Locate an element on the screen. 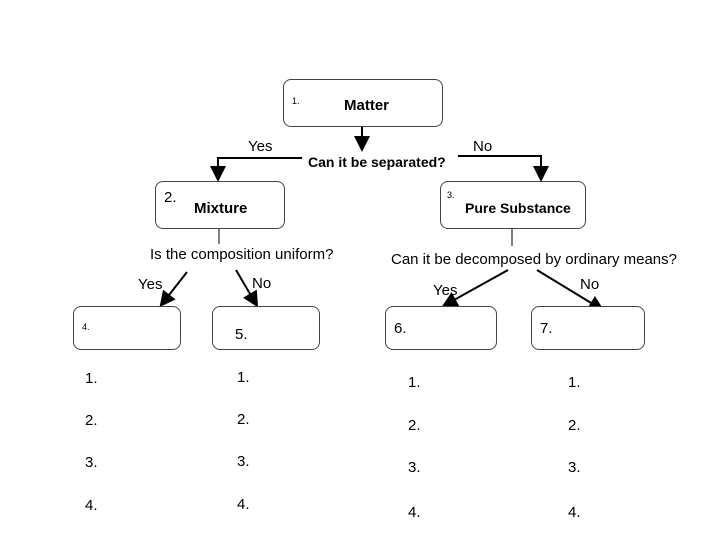  node-box-7: 7. is located at coordinates (588, 328).